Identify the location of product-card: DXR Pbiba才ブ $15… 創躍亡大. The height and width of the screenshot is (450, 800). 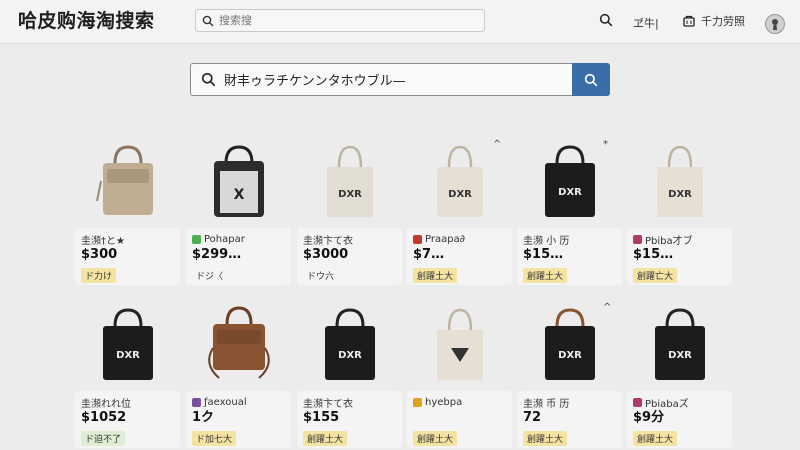
(679, 210).